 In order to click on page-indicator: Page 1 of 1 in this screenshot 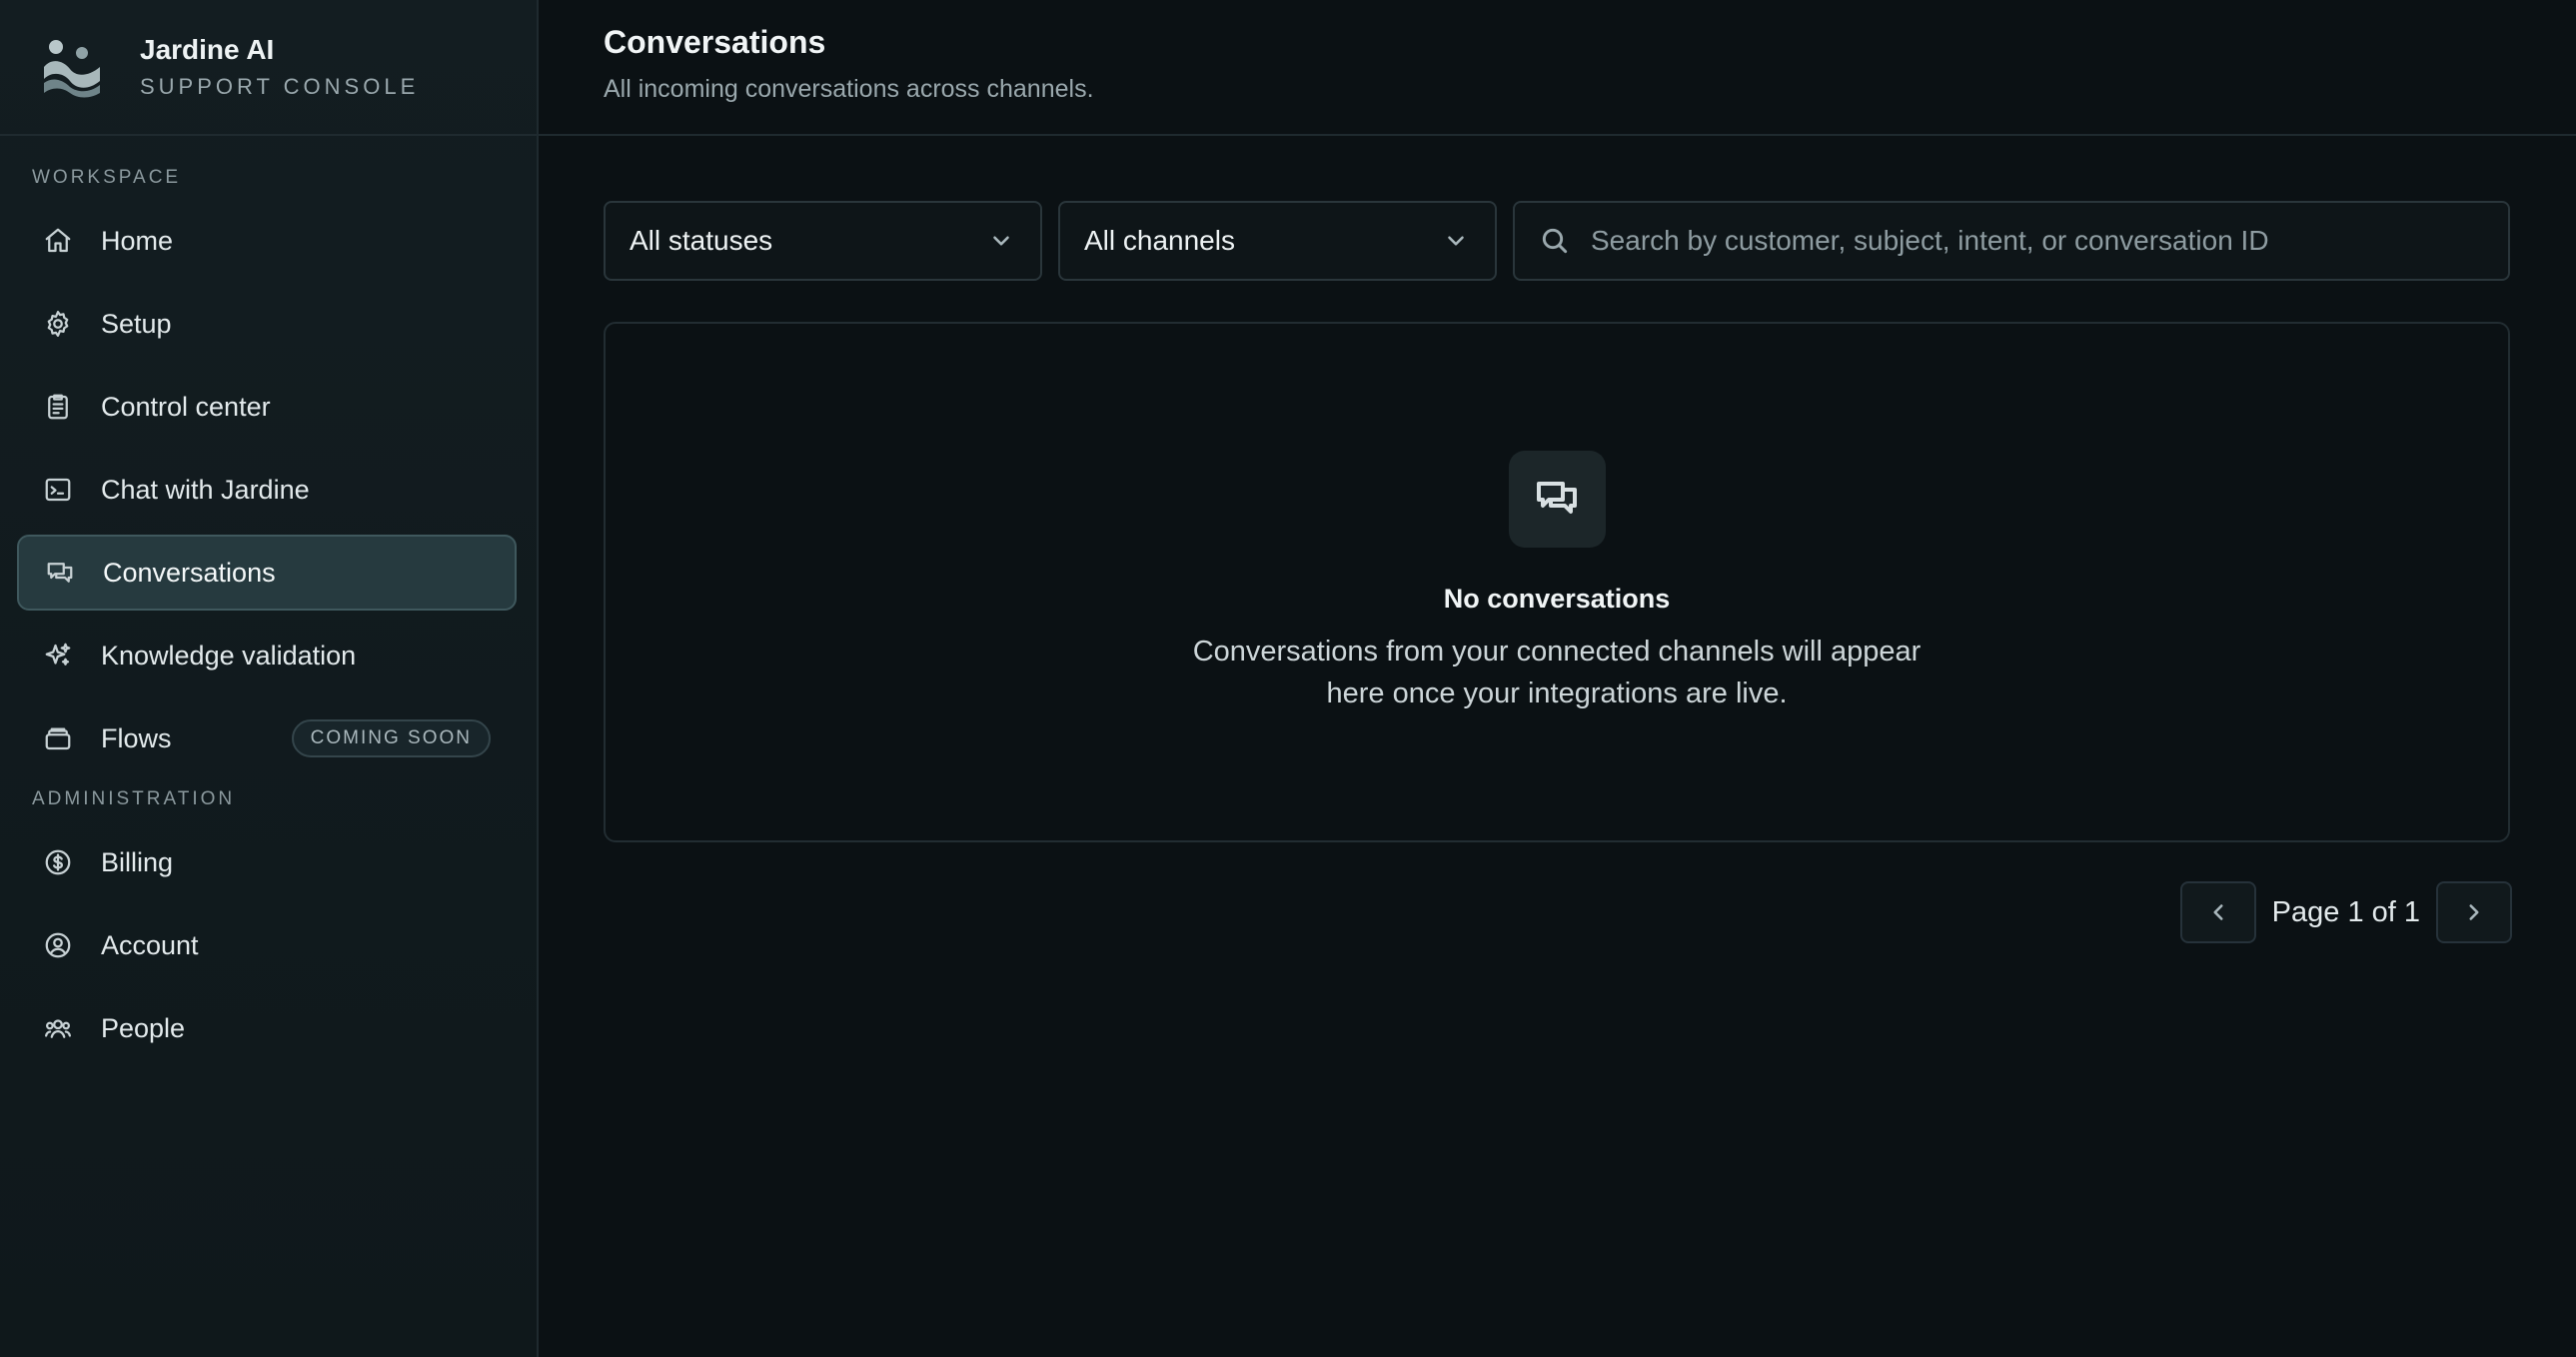, I will do `click(2345, 911)`.